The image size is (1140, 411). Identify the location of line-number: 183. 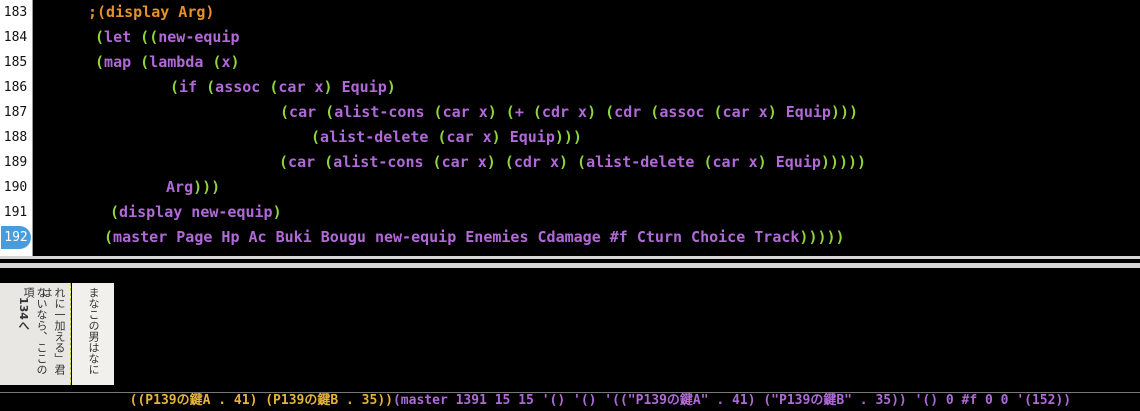
(15, 12).